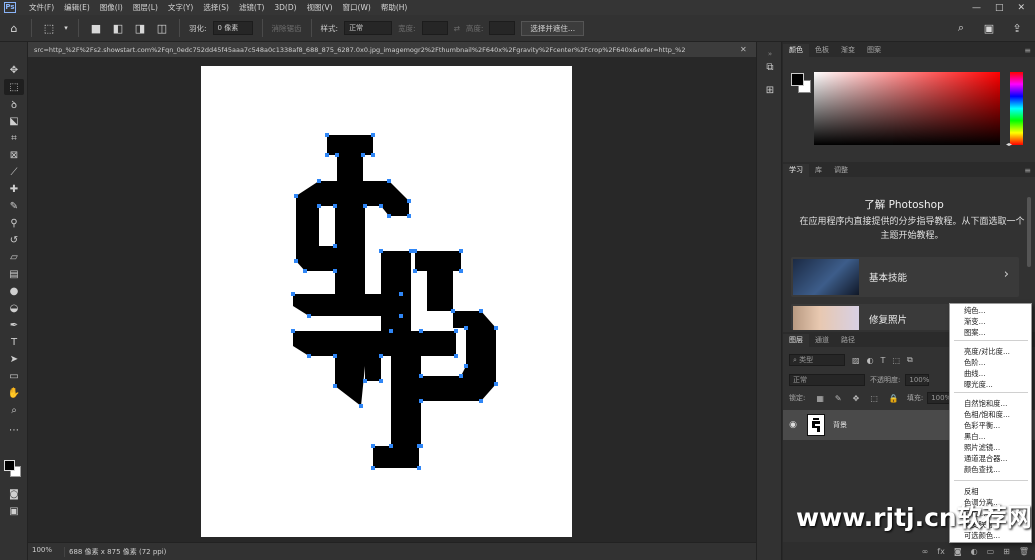 Image resolution: width=1035 pixels, height=560 pixels. I want to click on add-mask-icon: ◙, so click(958, 551).